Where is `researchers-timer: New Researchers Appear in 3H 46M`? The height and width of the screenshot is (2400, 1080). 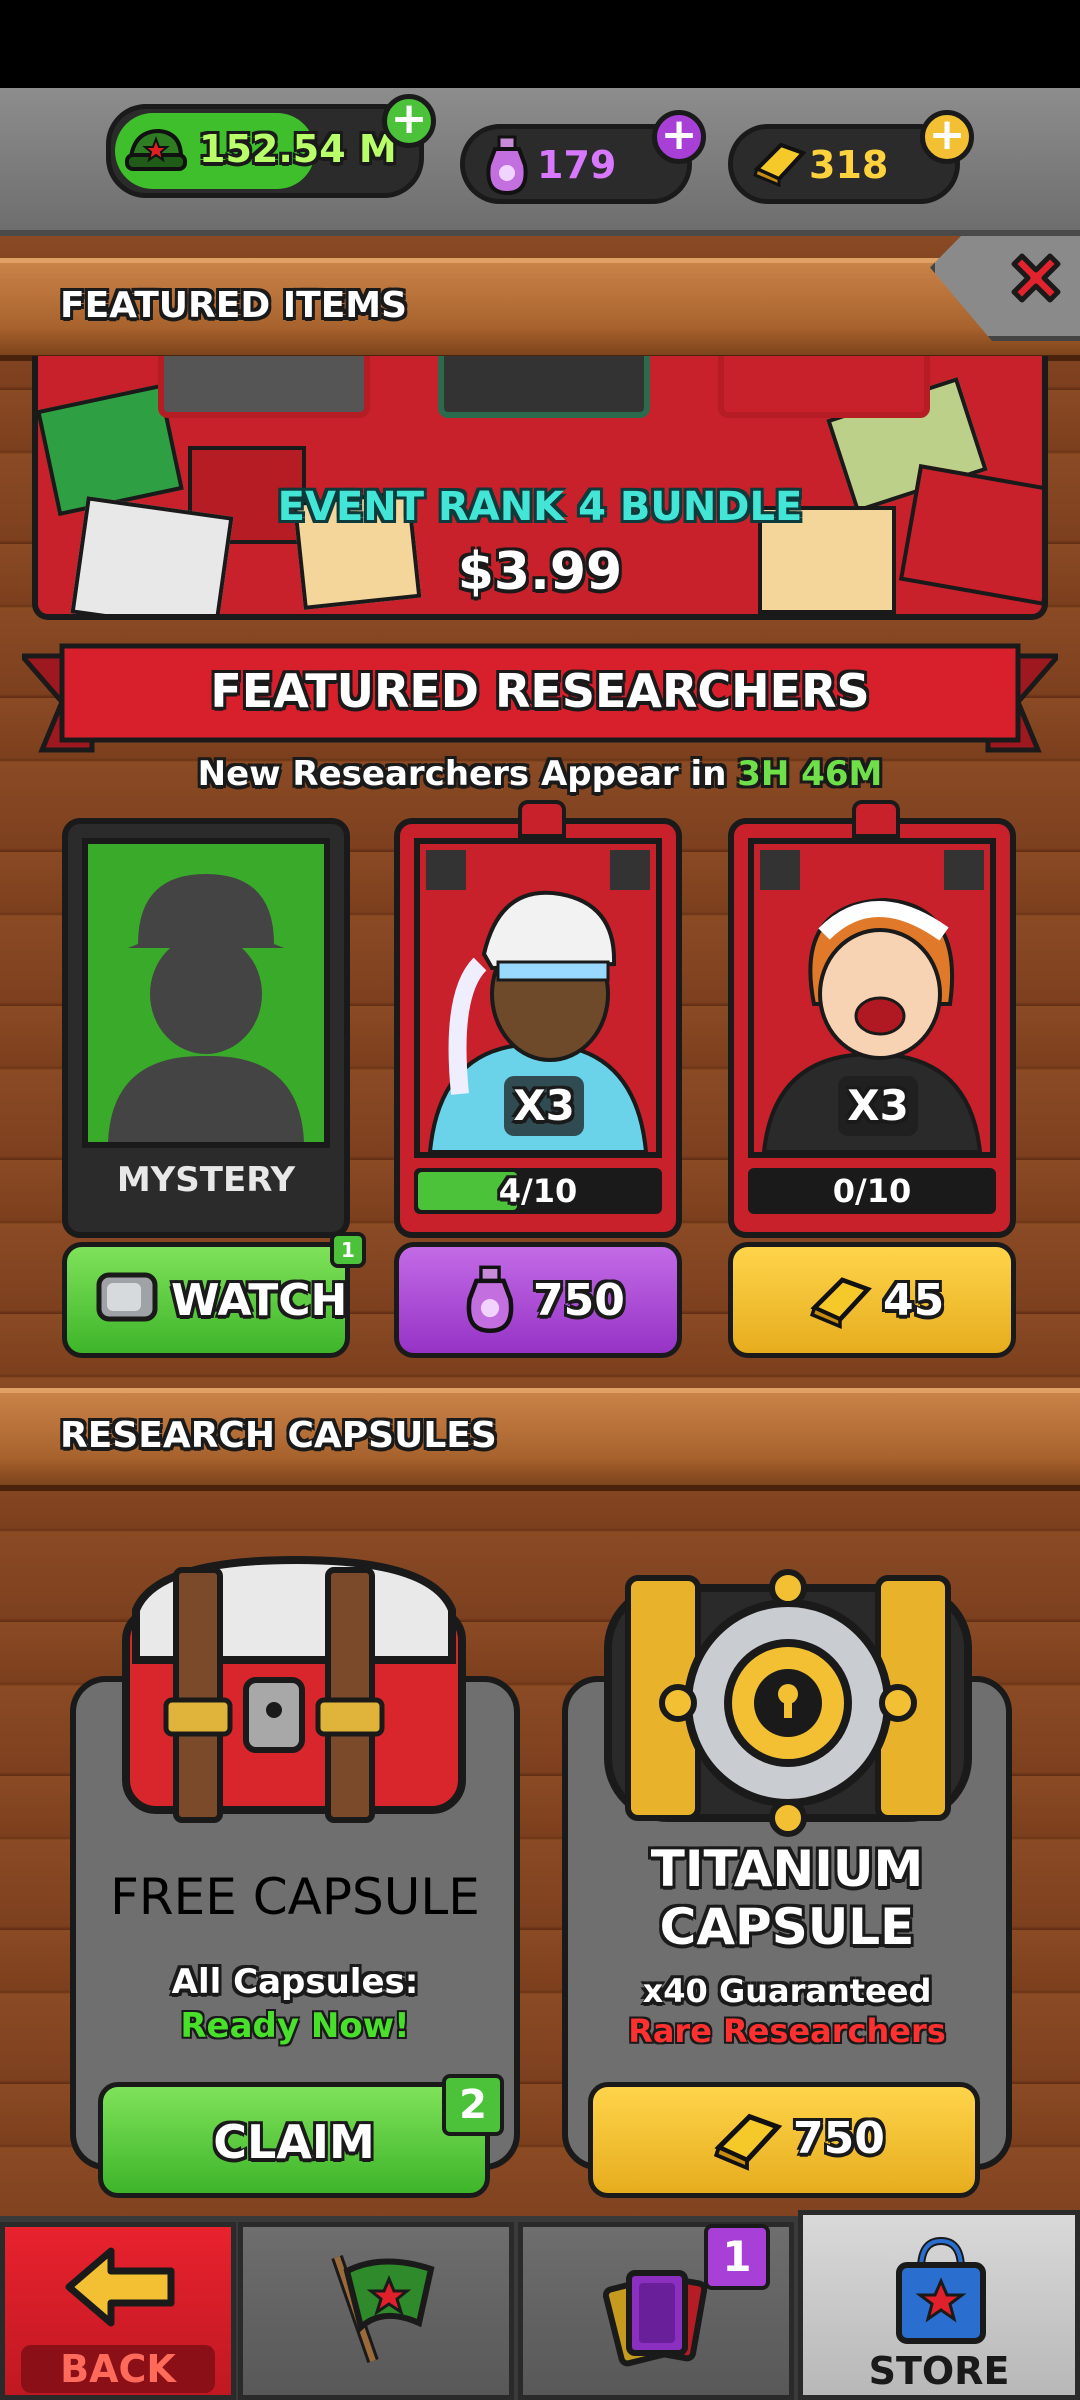
researchers-timer: New Researchers Appear in 3H 46M is located at coordinates (540, 774).